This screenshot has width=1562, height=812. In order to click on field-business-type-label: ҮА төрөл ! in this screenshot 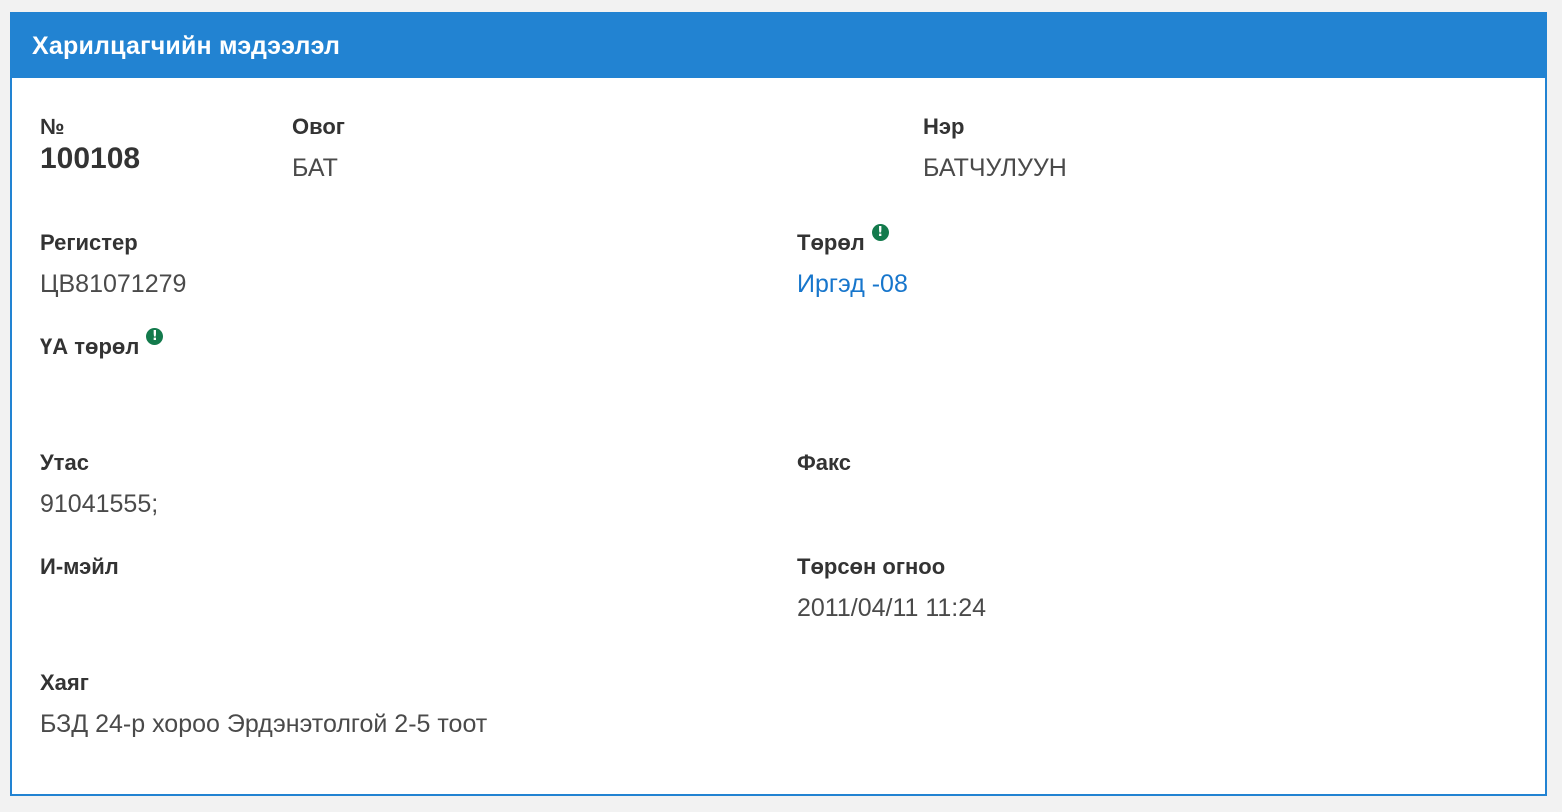, I will do `click(102, 344)`.